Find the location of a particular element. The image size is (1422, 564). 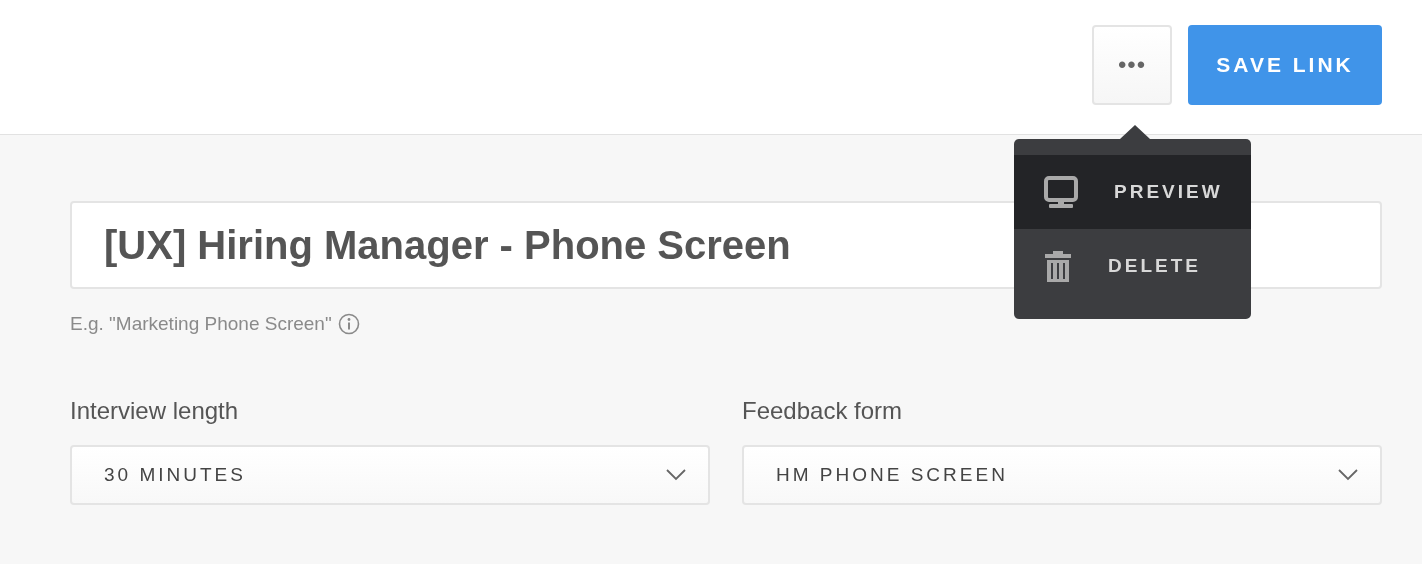

menu-item: PREVIEW is located at coordinates (1132, 192).